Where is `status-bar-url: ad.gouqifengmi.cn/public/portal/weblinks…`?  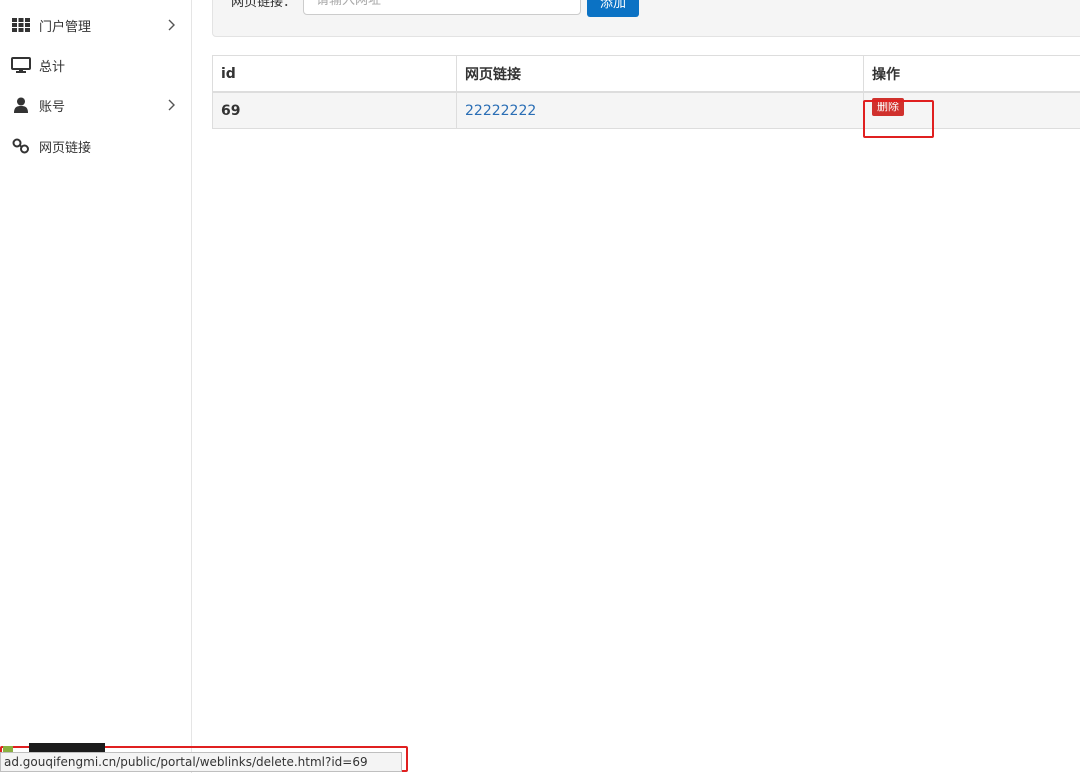 status-bar-url: ad.gouqifengmi.cn/public/portal/weblinks… is located at coordinates (201, 762).